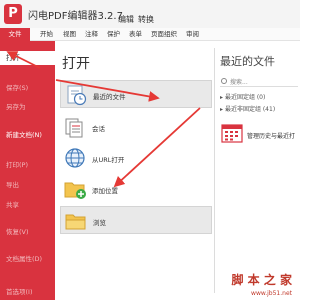  What do you see at coordinates (261, 280) in the screenshot?
I see `watermark-text: 脚 本 之 家` at bounding box center [261, 280].